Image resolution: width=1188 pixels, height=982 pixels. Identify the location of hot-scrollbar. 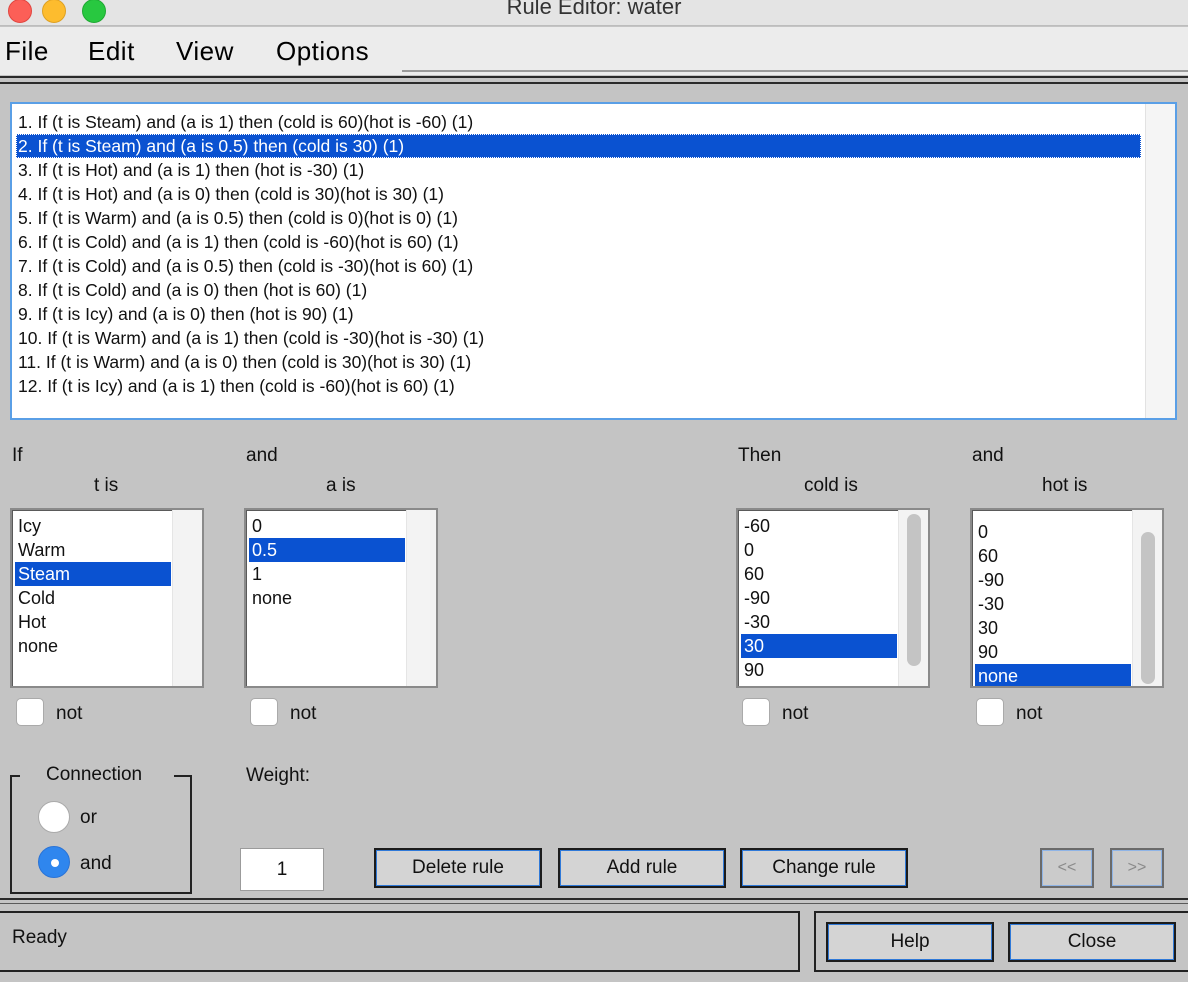
(1147, 598).